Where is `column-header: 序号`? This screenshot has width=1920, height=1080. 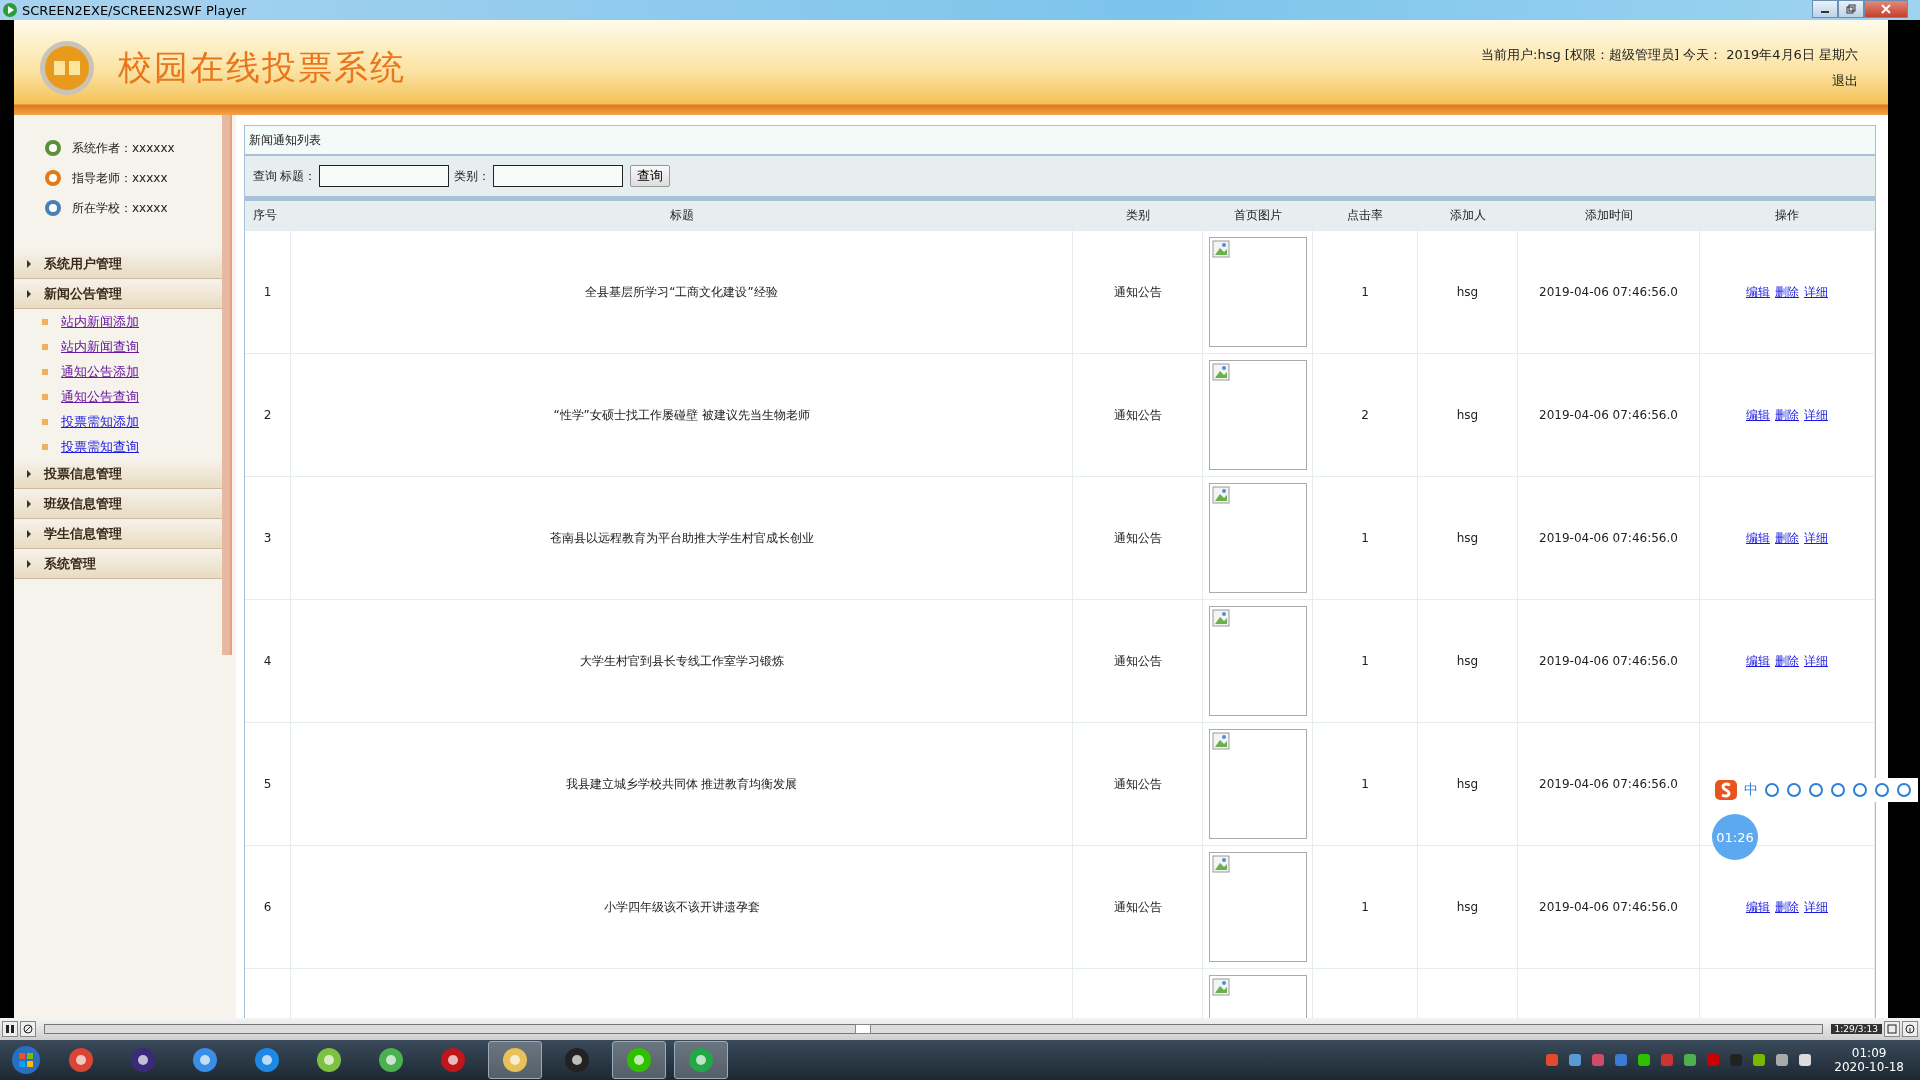 column-header: 序号 is located at coordinates (265, 215).